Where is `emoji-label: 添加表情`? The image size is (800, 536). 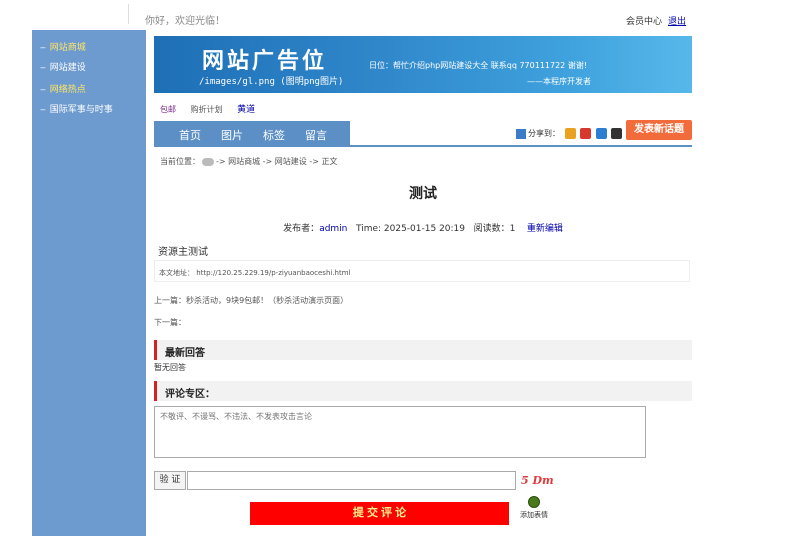 emoji-label: 添加表情 is located at coordinates (534, 515).